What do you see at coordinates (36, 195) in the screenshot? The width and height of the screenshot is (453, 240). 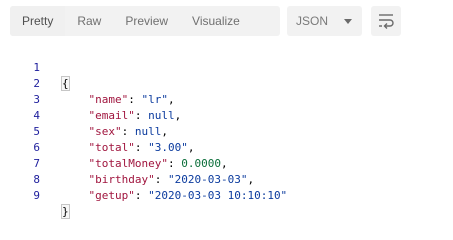 I see `line-number: 9` at bounding box center [36, 195].